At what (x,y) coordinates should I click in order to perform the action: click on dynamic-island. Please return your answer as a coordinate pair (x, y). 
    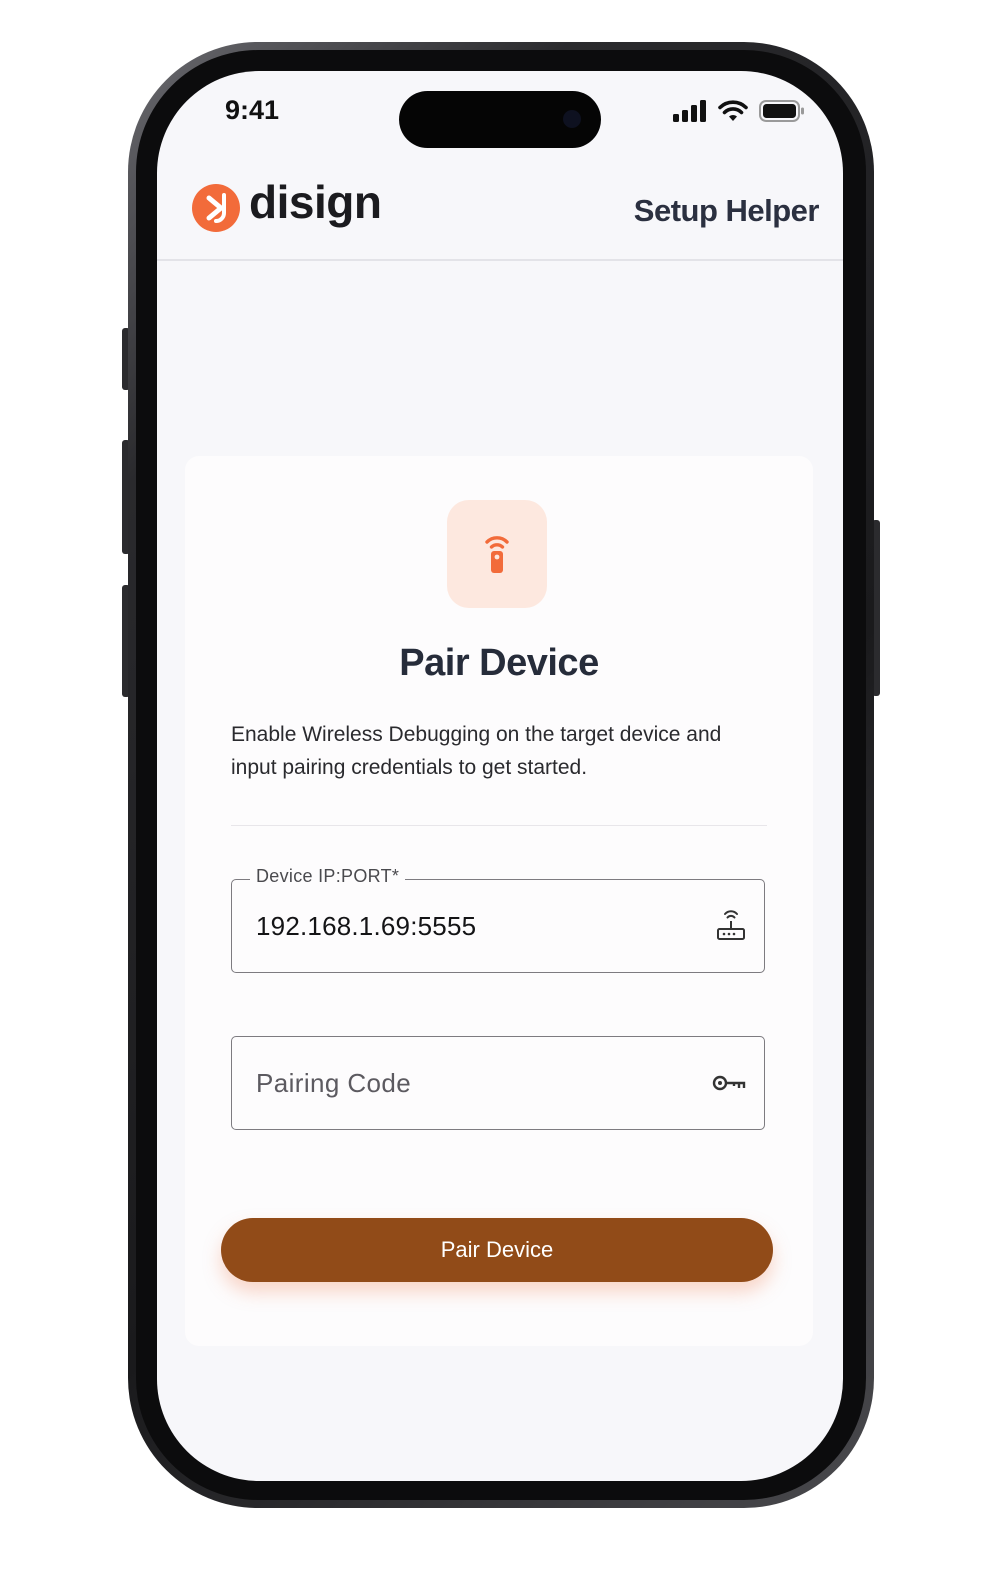
    Looking at the image, I should click on (500, 119).